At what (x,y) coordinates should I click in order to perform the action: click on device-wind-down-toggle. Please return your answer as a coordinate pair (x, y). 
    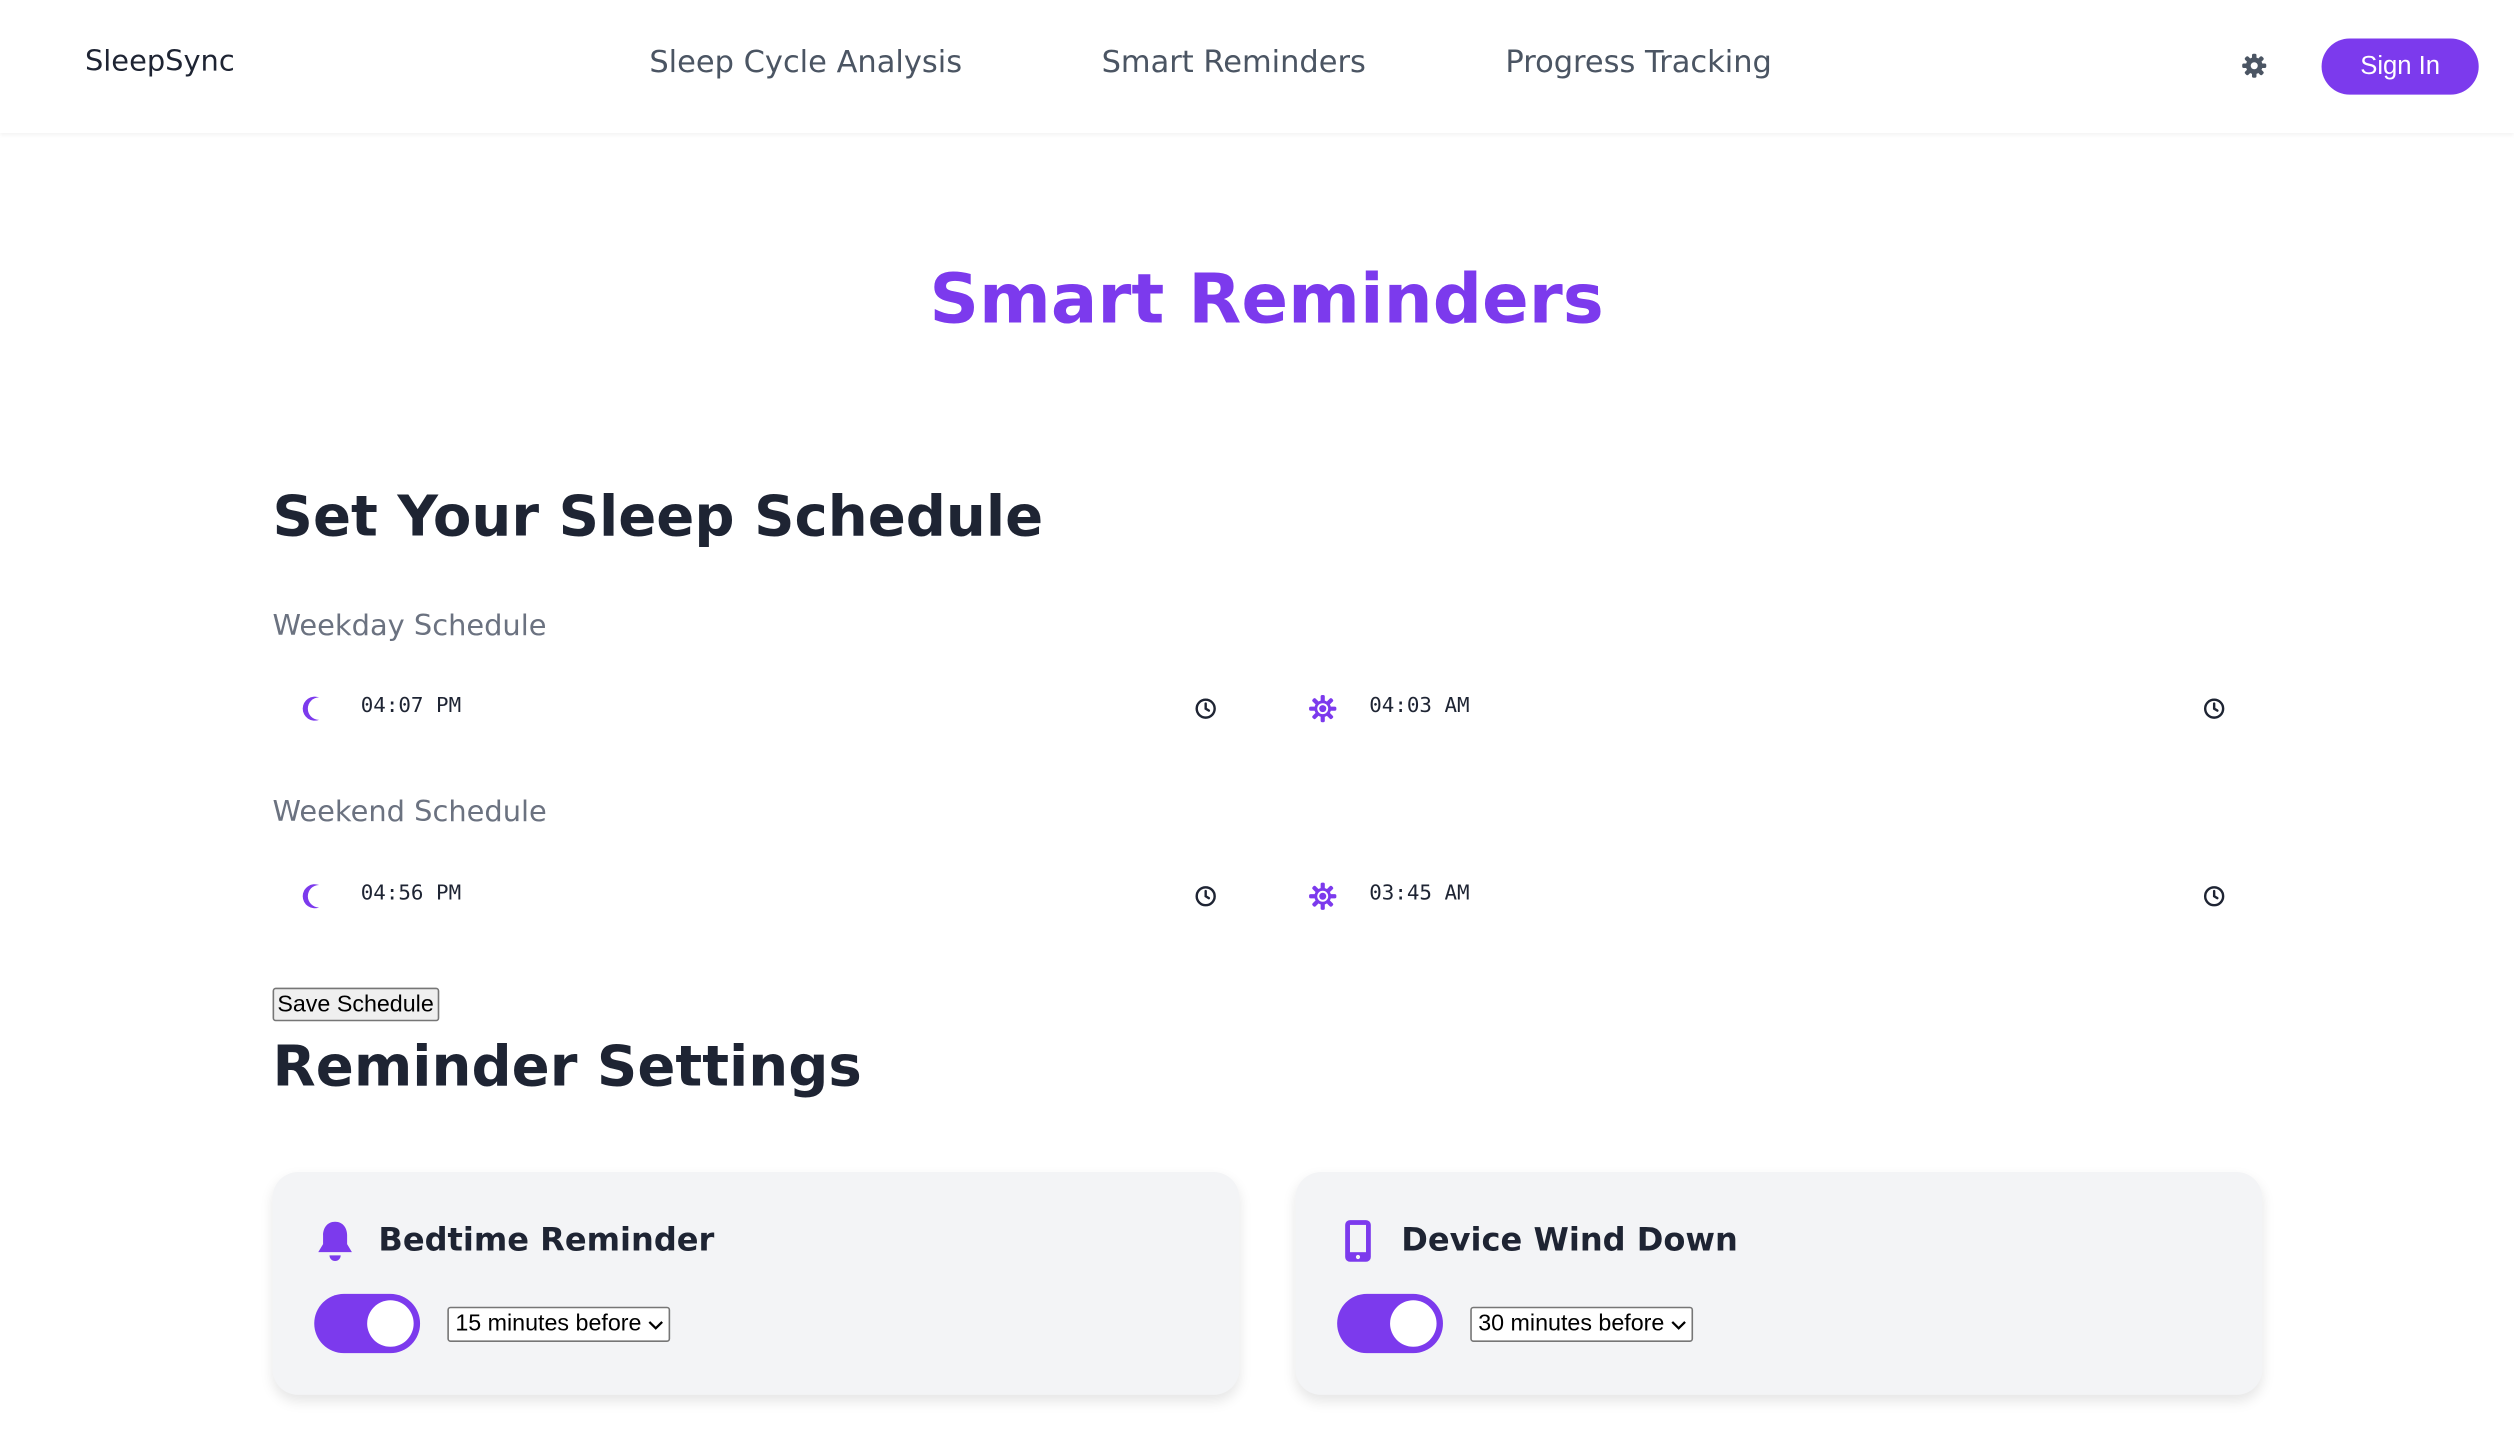
    Looking at the image, I should click on (1390, 1323).